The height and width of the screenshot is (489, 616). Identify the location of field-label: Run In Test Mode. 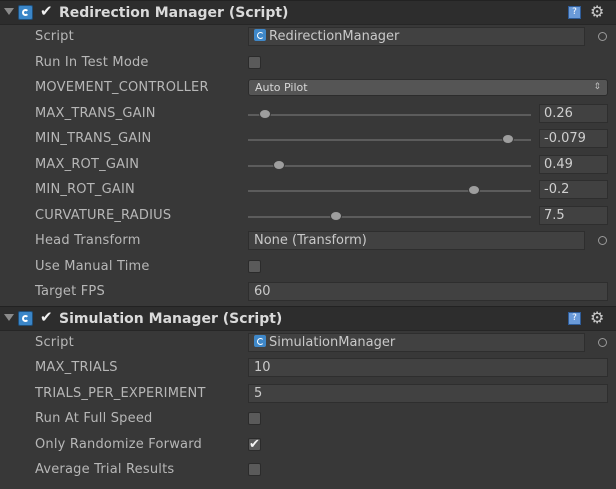
(92, 62).